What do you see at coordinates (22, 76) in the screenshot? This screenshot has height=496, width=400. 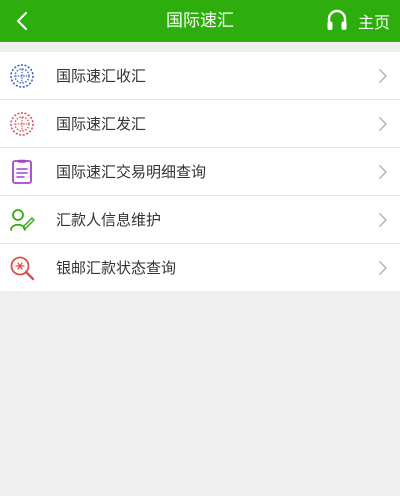 I see `globe-receive-icon` at bounding box center [22, 76].